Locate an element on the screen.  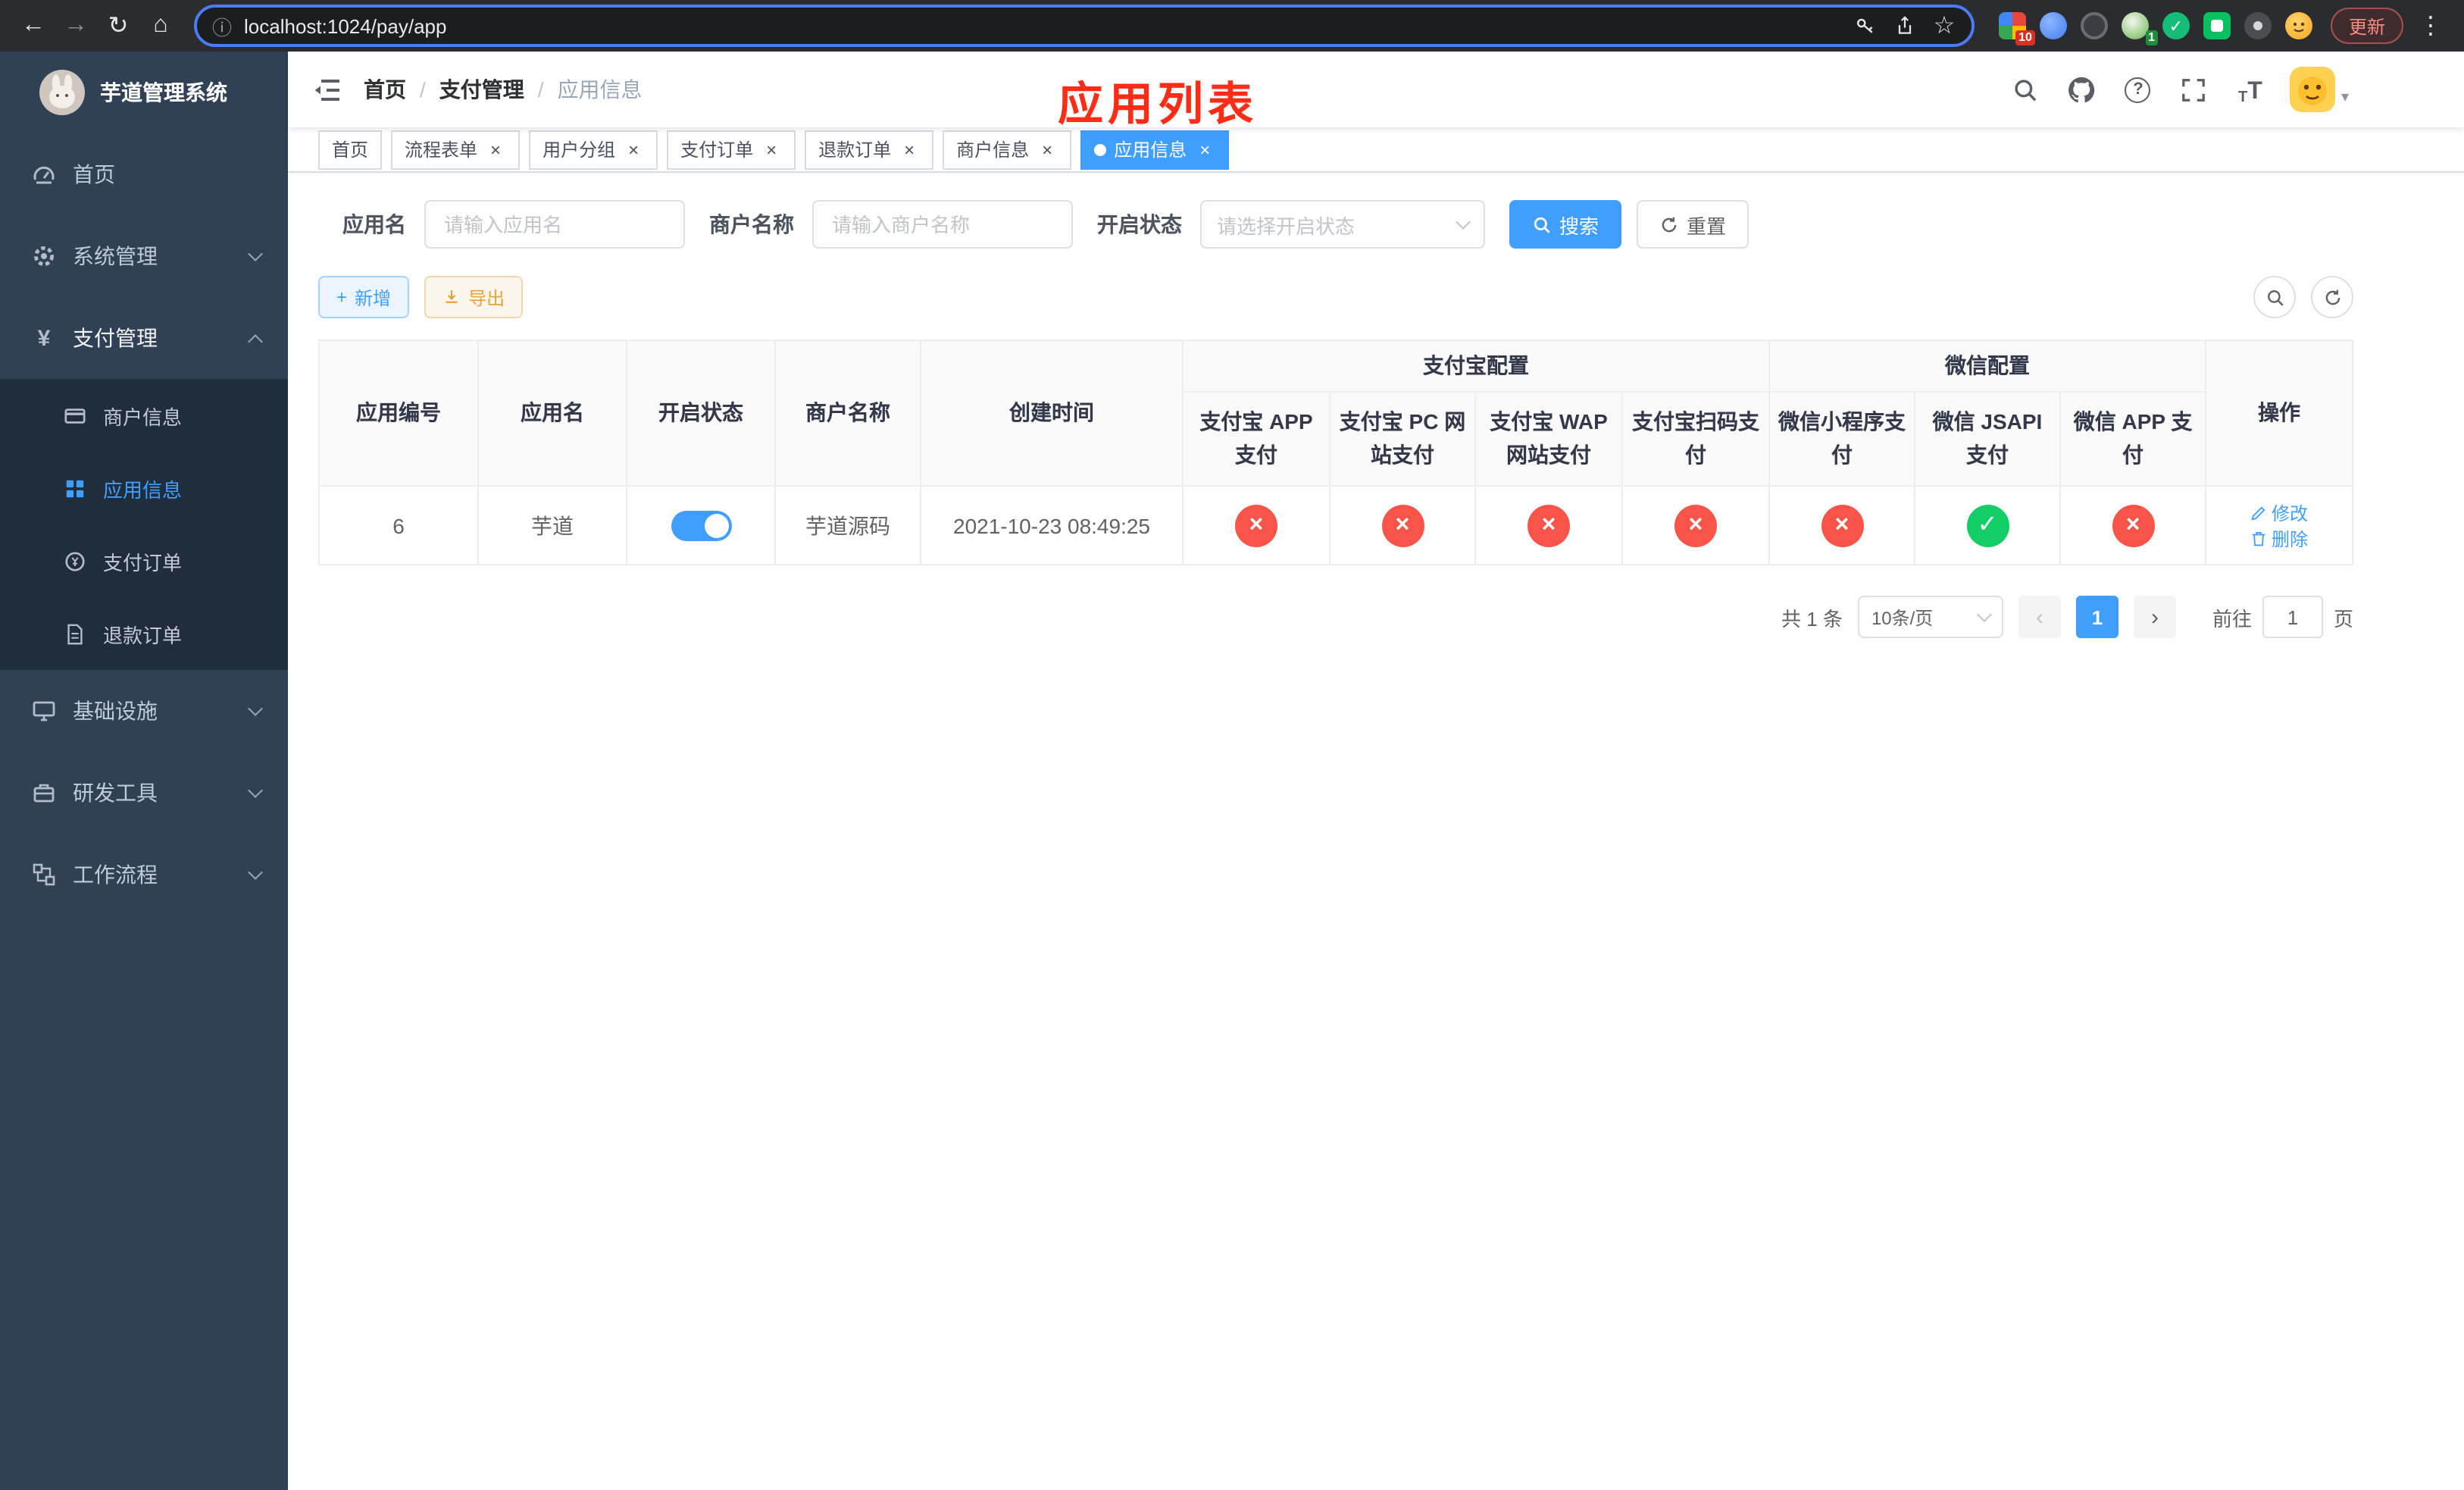
sidebar-item-system-management: 系统管理 is located at coordinates (144, 256).